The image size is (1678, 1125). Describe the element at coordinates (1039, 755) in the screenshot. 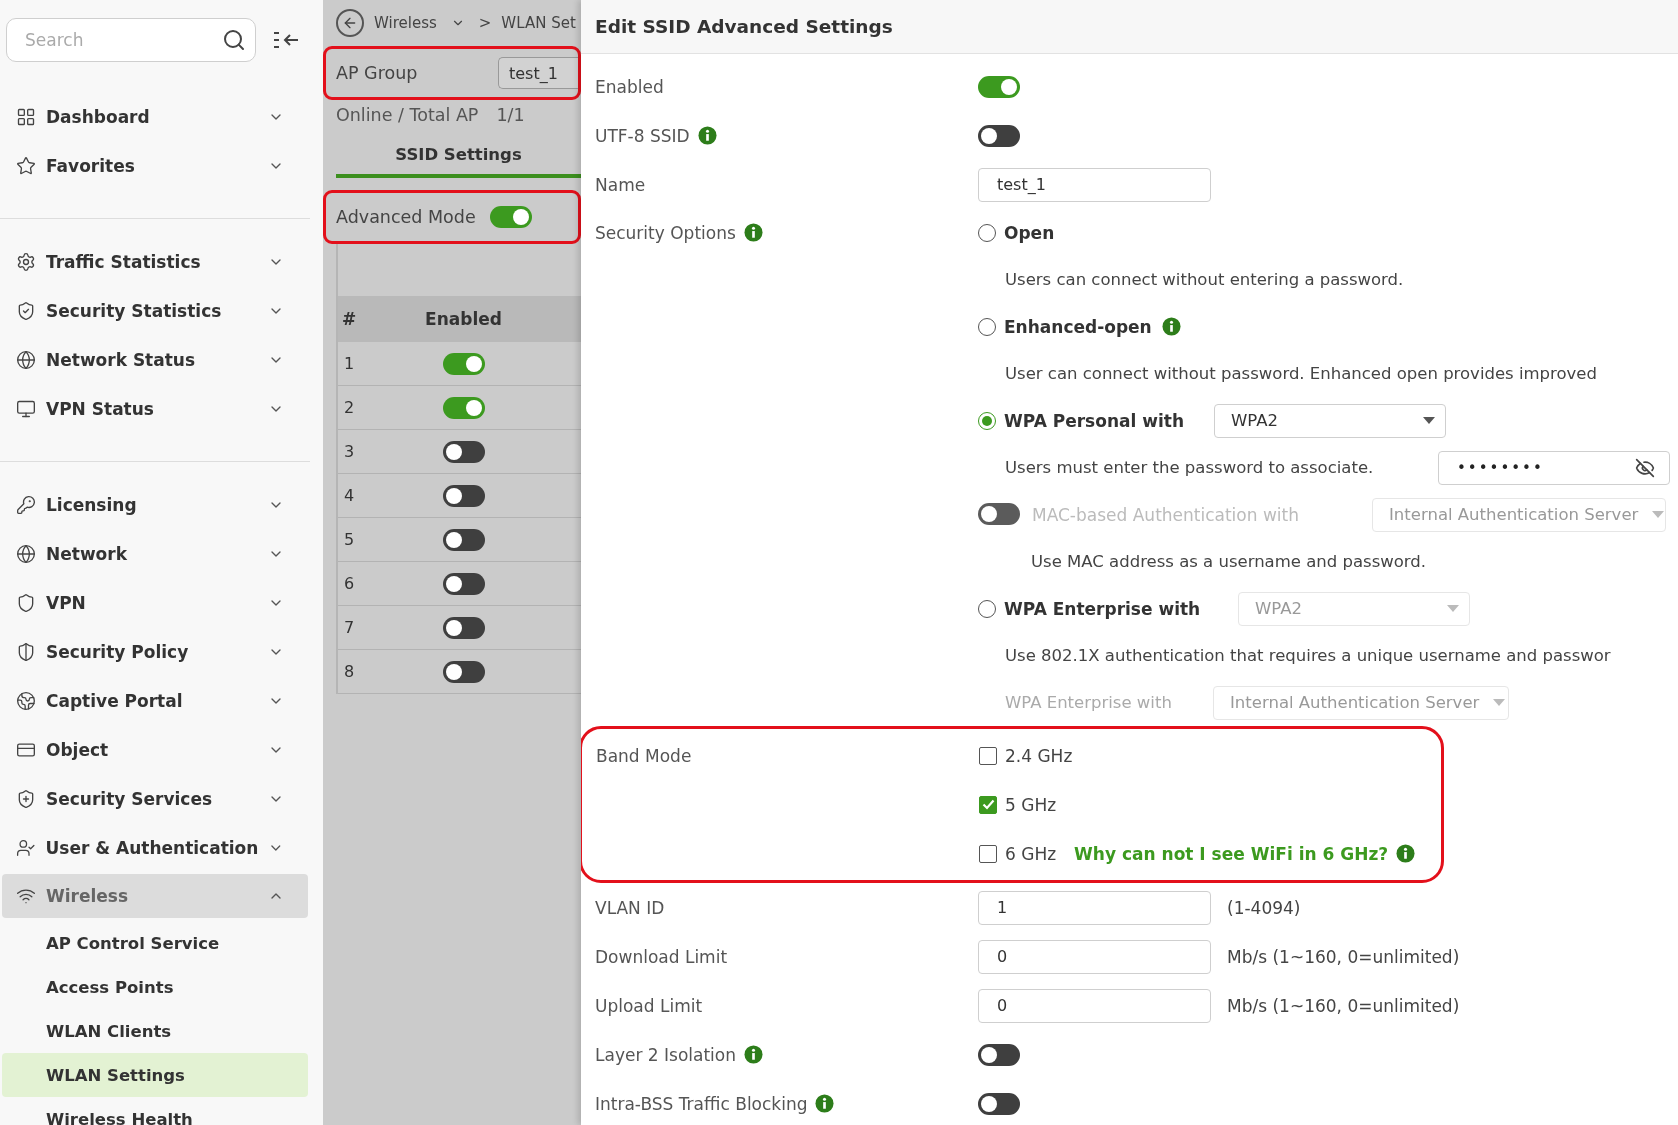

I see `checkbox-label: 2.4 GHz` at that location.